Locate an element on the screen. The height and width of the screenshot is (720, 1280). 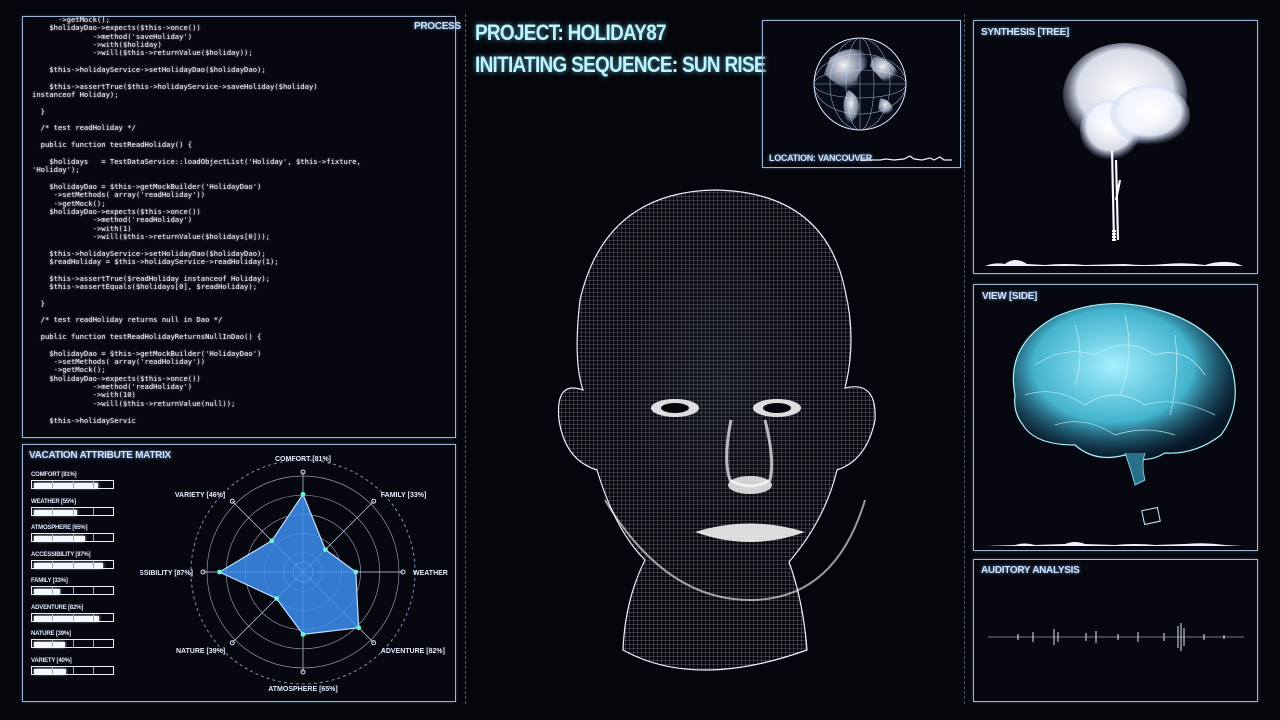
matrix-row-label: ATMOSPHERE [65%] is located at coordinates (59, 528).